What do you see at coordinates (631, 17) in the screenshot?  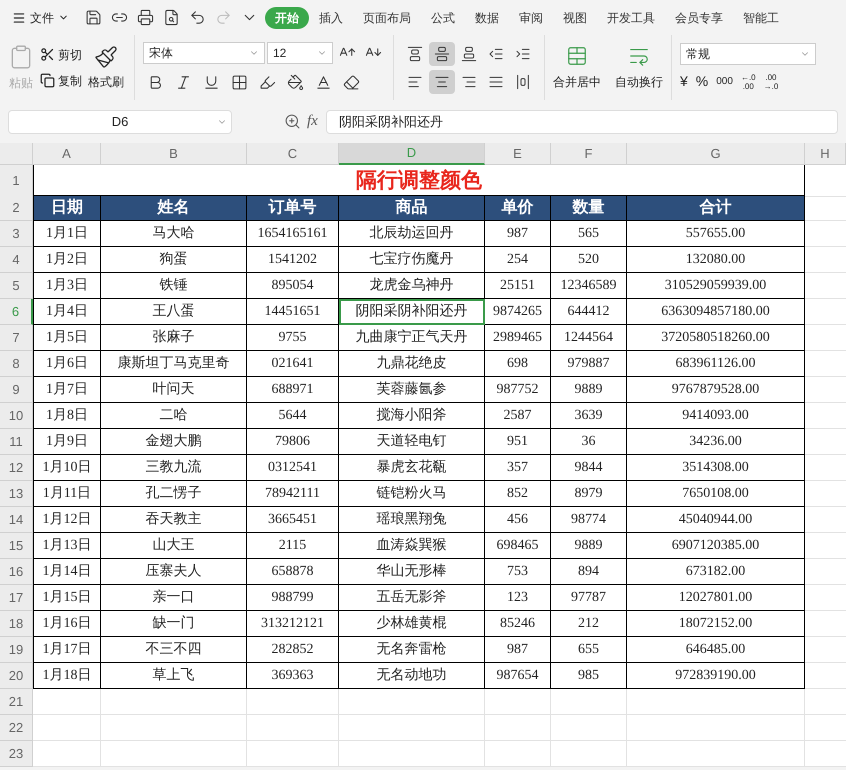 I see `ribbon-tab: 开发工具` at bounding box center [631, 17].